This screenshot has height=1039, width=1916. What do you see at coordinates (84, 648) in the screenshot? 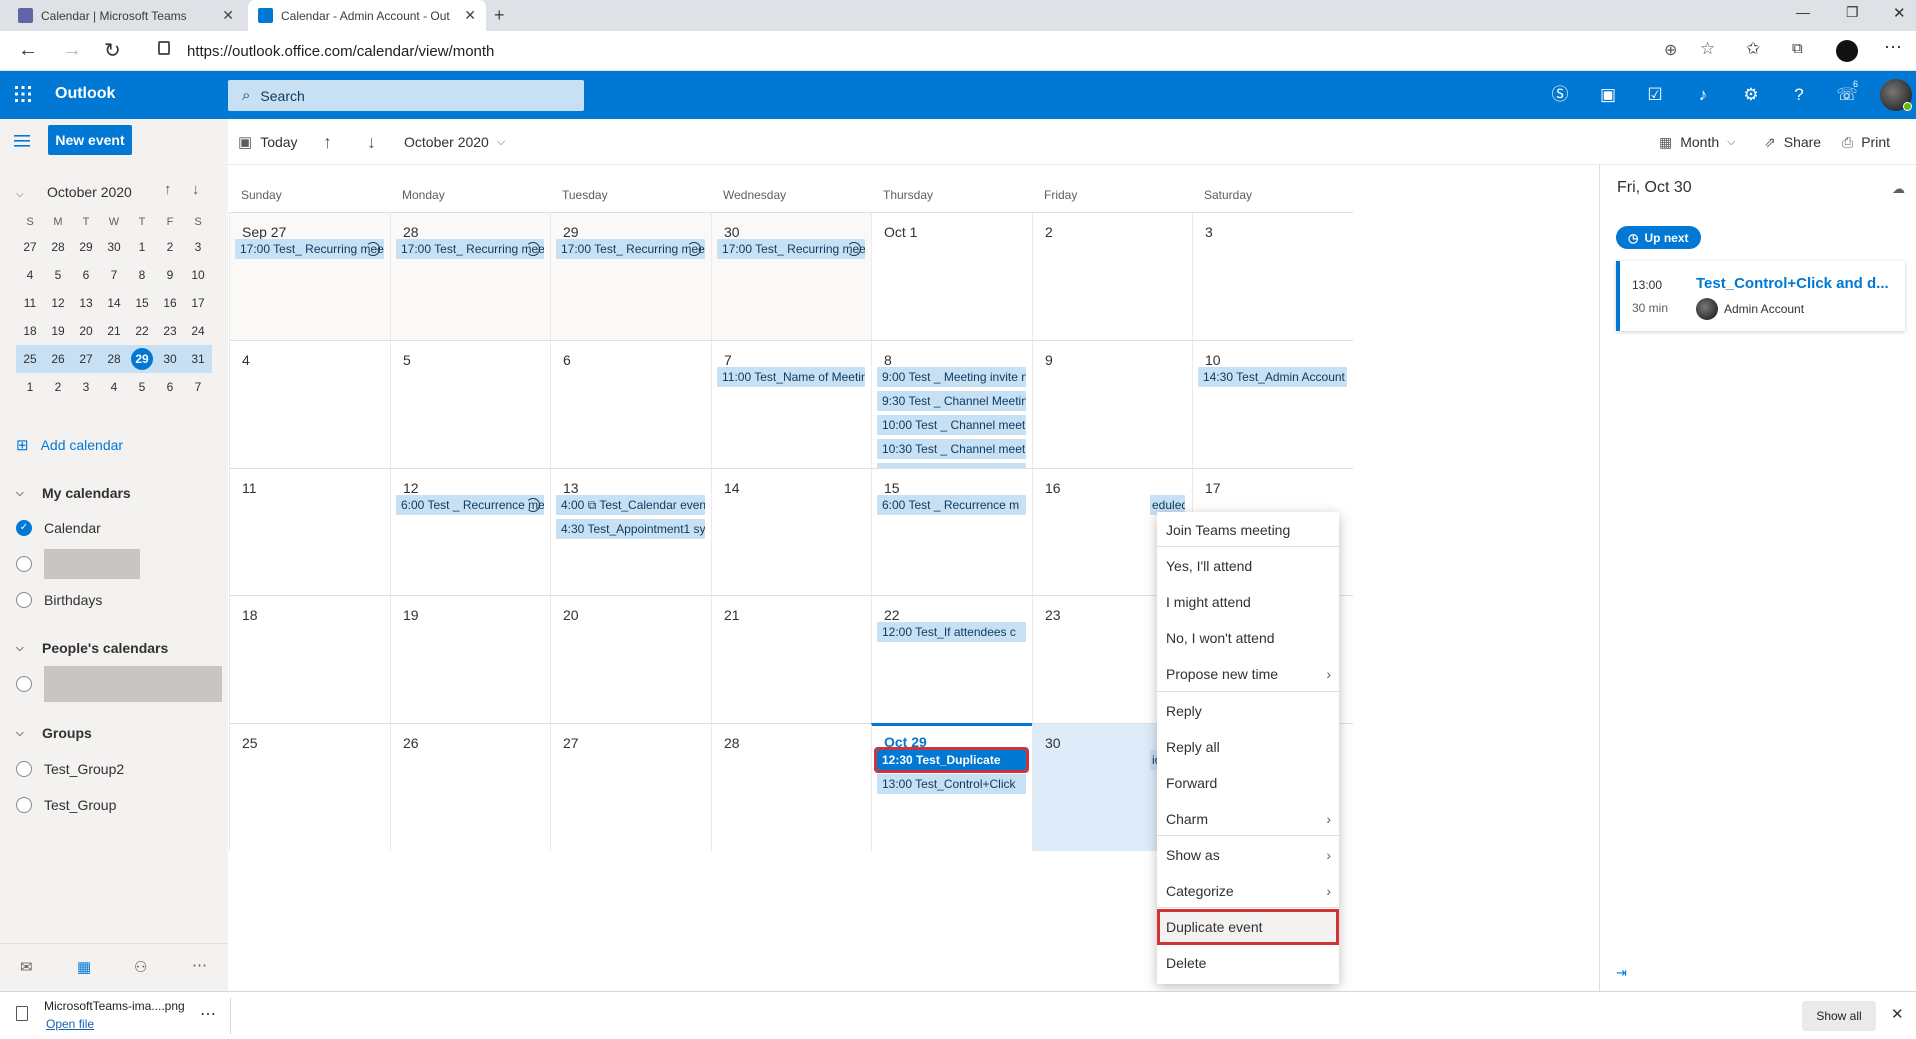
I see `peoples-calendars-section: ⌵ People's calendars` at bounding box center [84, 648].